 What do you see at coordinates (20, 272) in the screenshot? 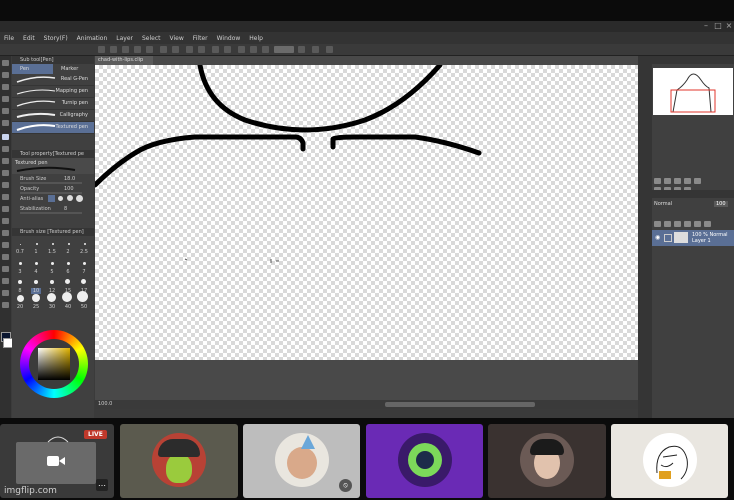
I see `size-label: 3` at bounding box center [20, 272].